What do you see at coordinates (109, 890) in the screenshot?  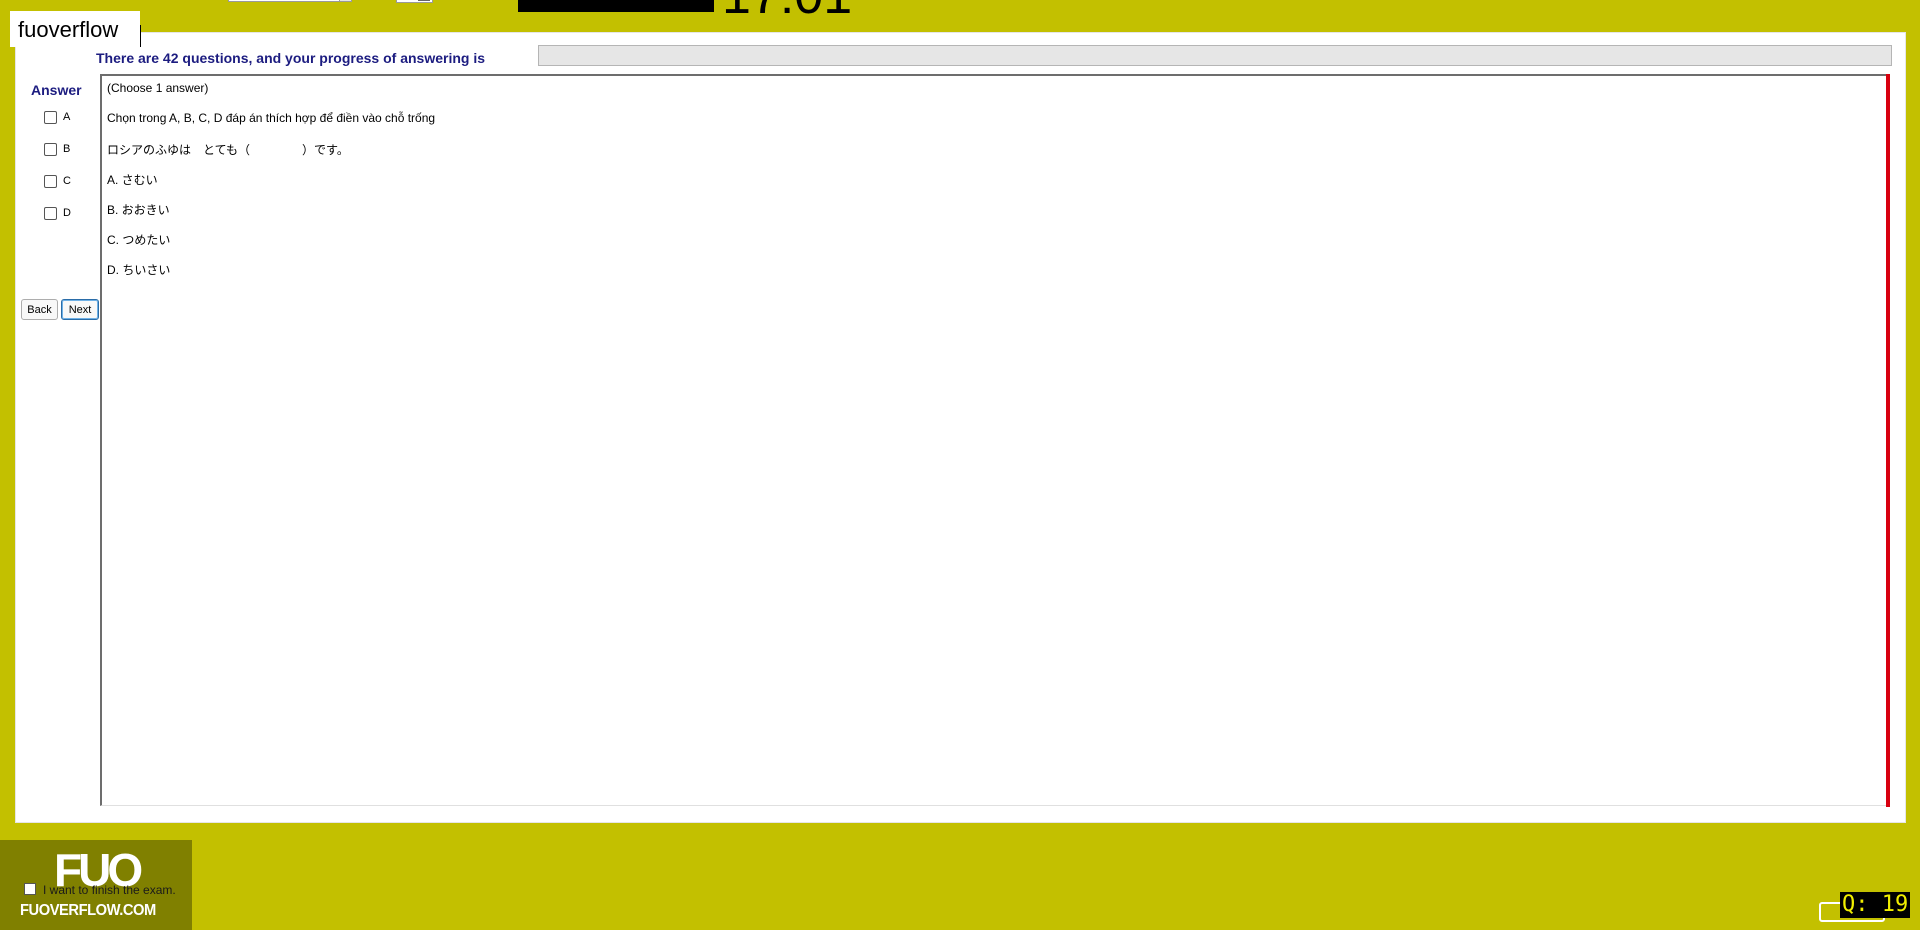 I see `finish-exam-label: I want to finish the exam.` at bounding box center [109, 890].